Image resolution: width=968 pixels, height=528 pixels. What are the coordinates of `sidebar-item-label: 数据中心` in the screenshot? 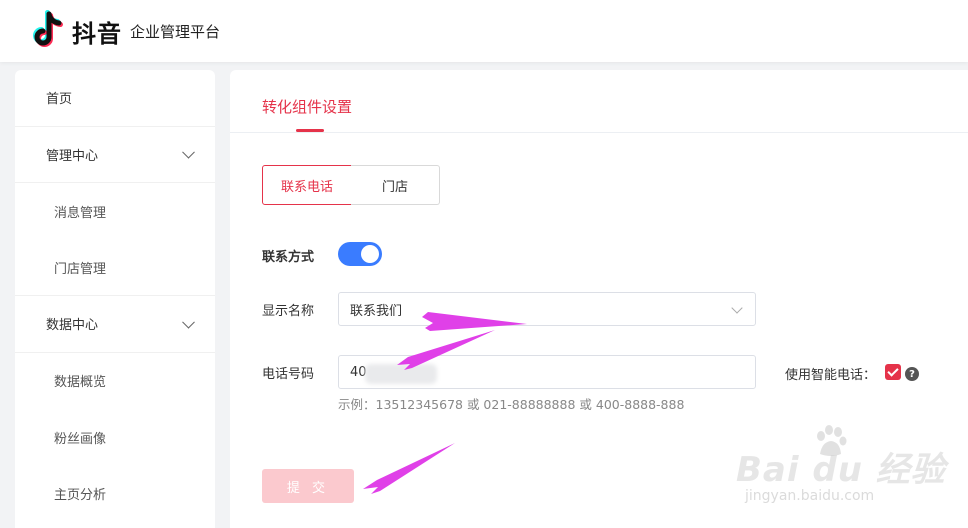 It's located at (72, 326).